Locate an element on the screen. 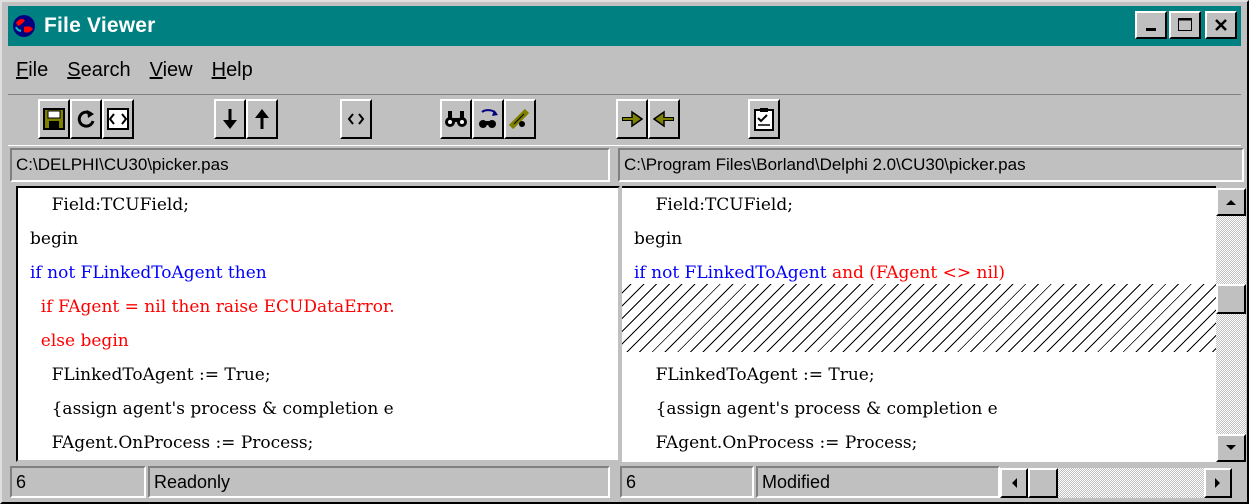  close-button is located at coordinates (1221, 25).